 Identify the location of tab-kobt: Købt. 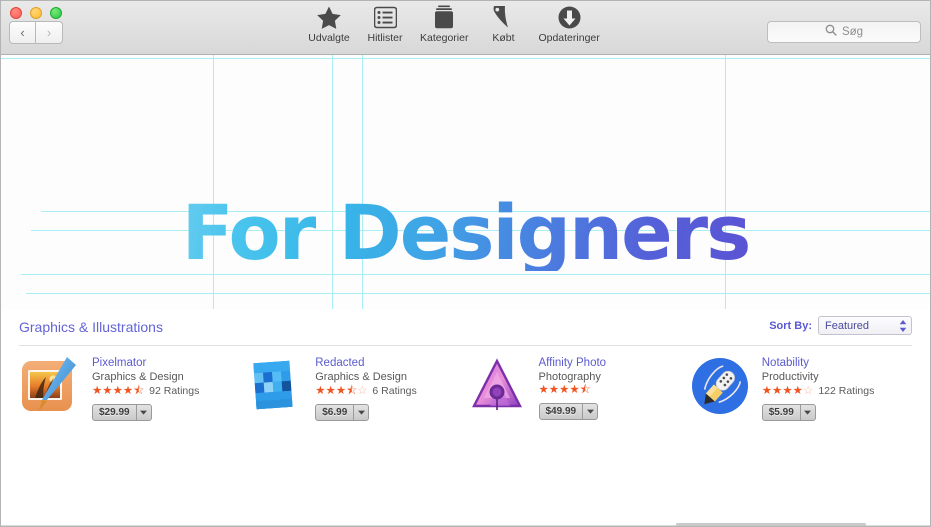
(503, 24).